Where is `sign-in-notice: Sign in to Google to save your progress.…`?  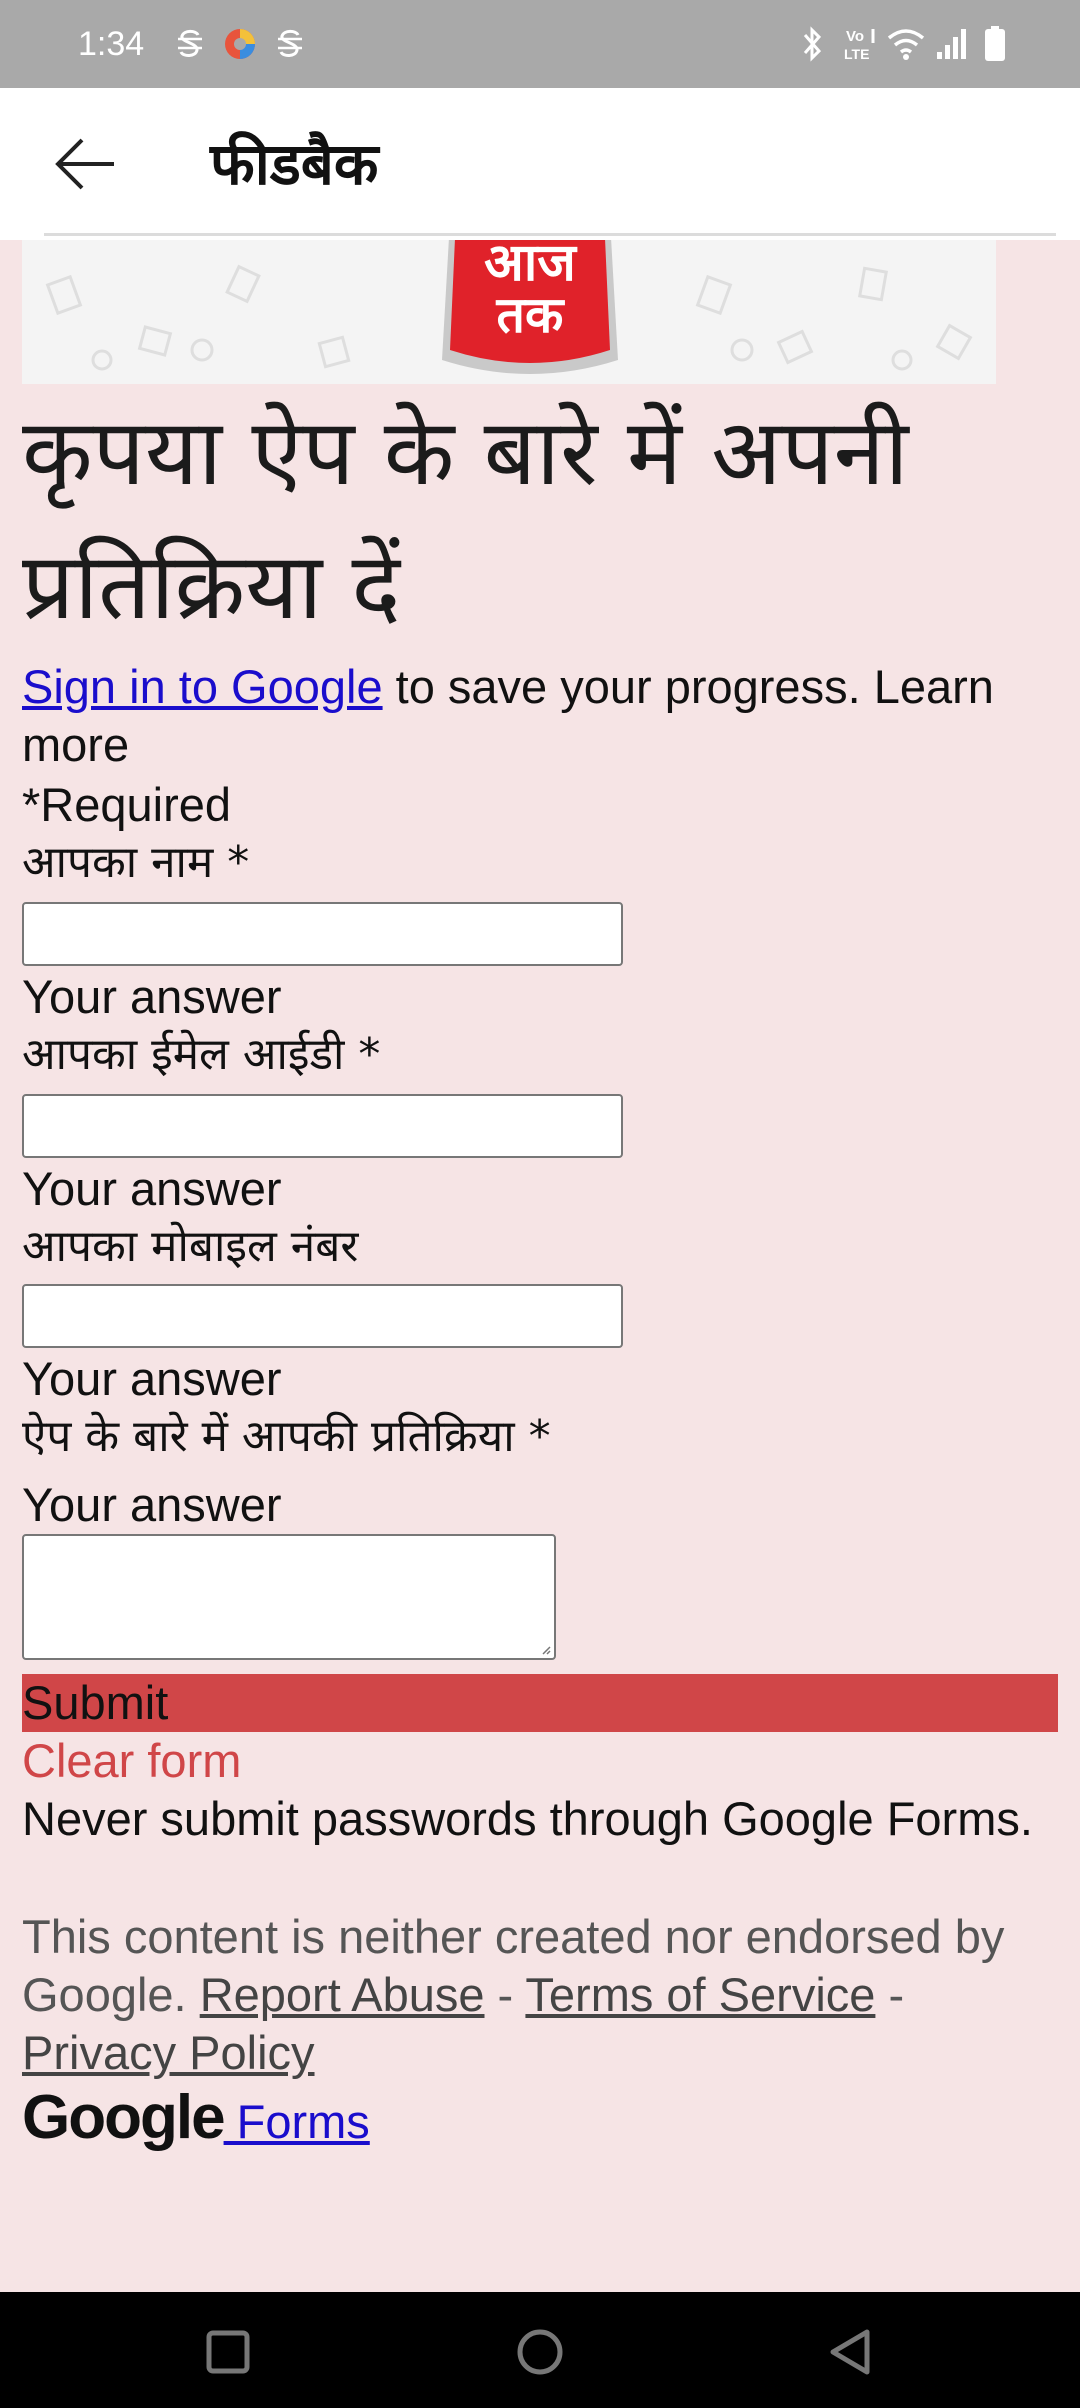
sign-in-notice: Sign in to Google to save your progress.… is located at coordinates (542, 716).